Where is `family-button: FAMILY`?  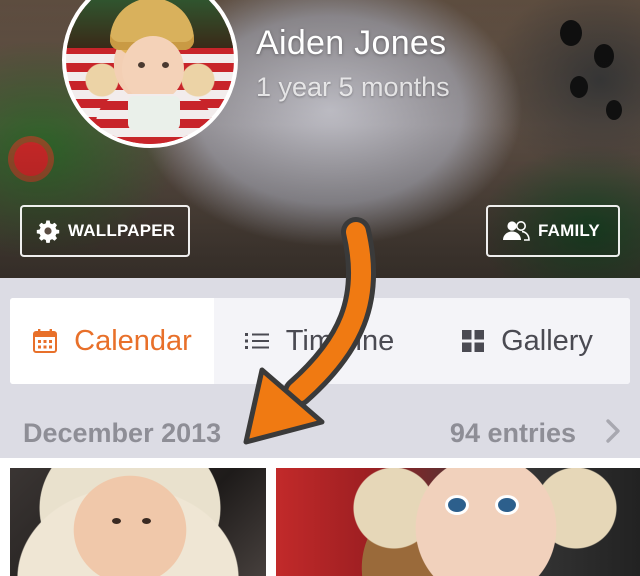 family-button: FAMILY is located at coordinates (553, 231).